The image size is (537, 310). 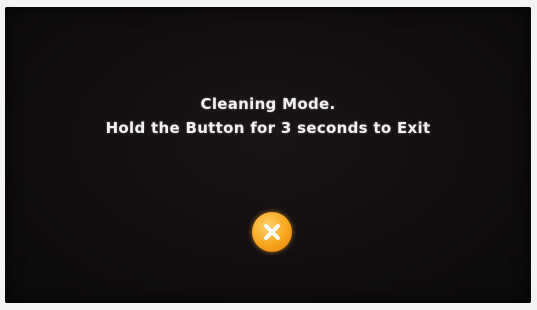 I want to click on exit-cleaning-button, so click(x=272, y=232).